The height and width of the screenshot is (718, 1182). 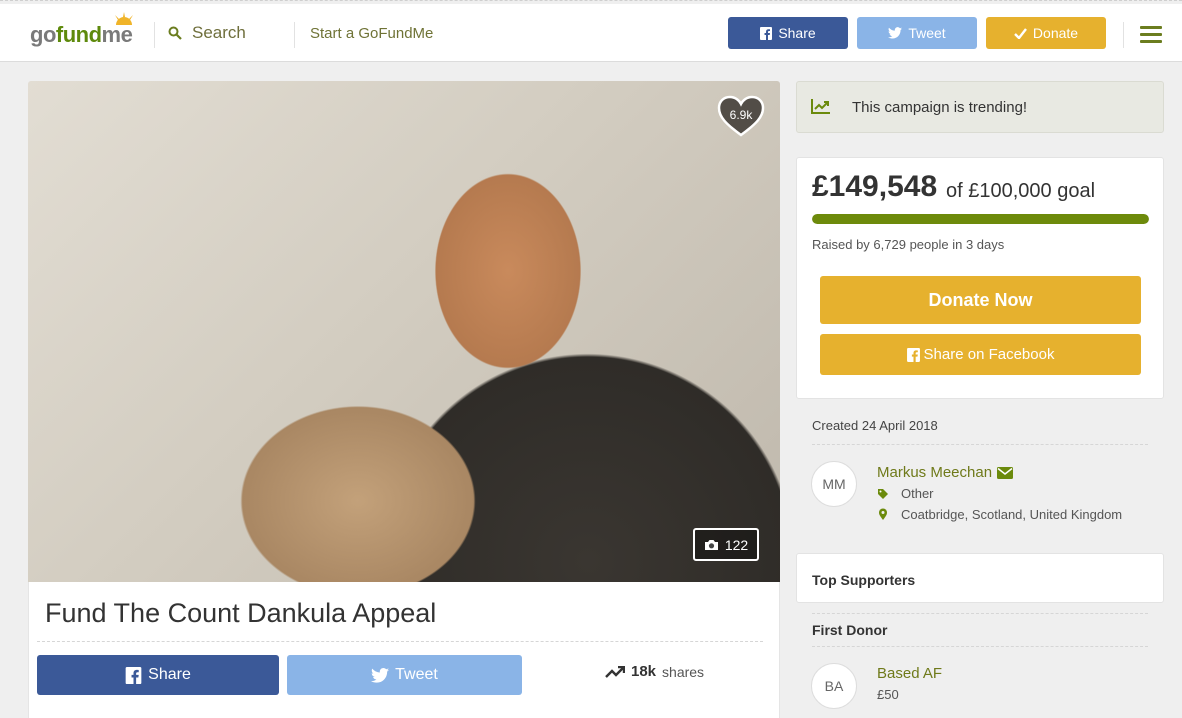 What do you see at coordinates (219, 32) in the screenshot?
I see `search-label: Search` at bounding box center [219, 32].